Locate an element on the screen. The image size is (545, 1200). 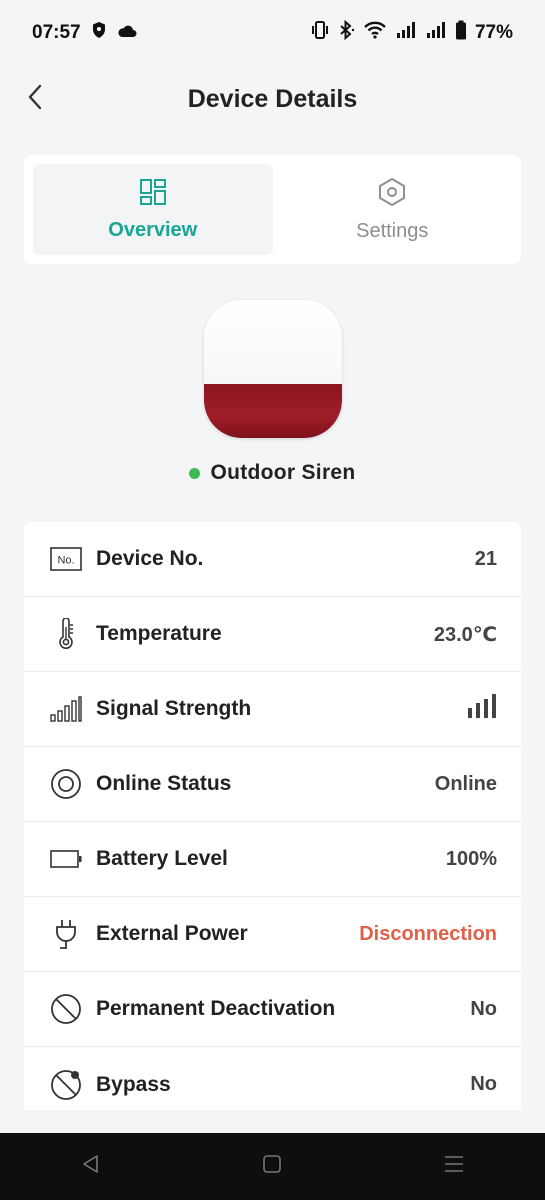
menu-lines-icon is located at coordinates (454, 1166).